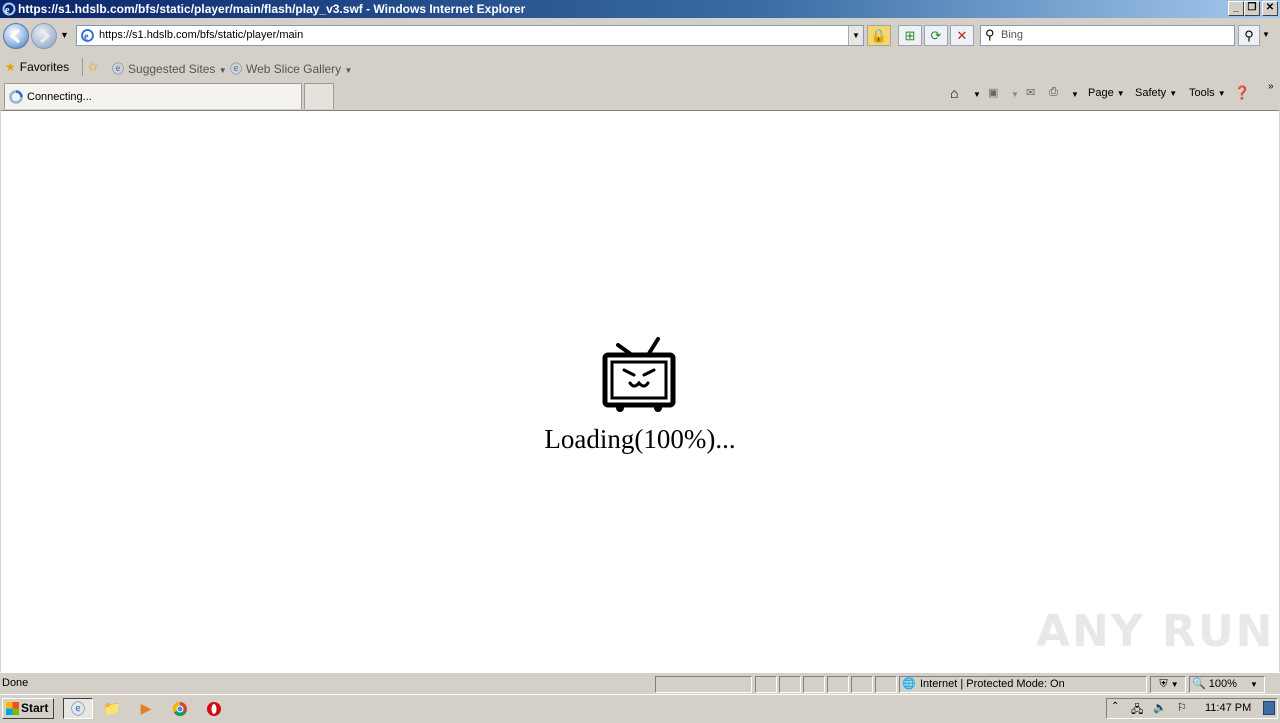 The image size is (1280, 723). I want to click on suggested-sites-label: Suggested Sites, so click(172, 69).